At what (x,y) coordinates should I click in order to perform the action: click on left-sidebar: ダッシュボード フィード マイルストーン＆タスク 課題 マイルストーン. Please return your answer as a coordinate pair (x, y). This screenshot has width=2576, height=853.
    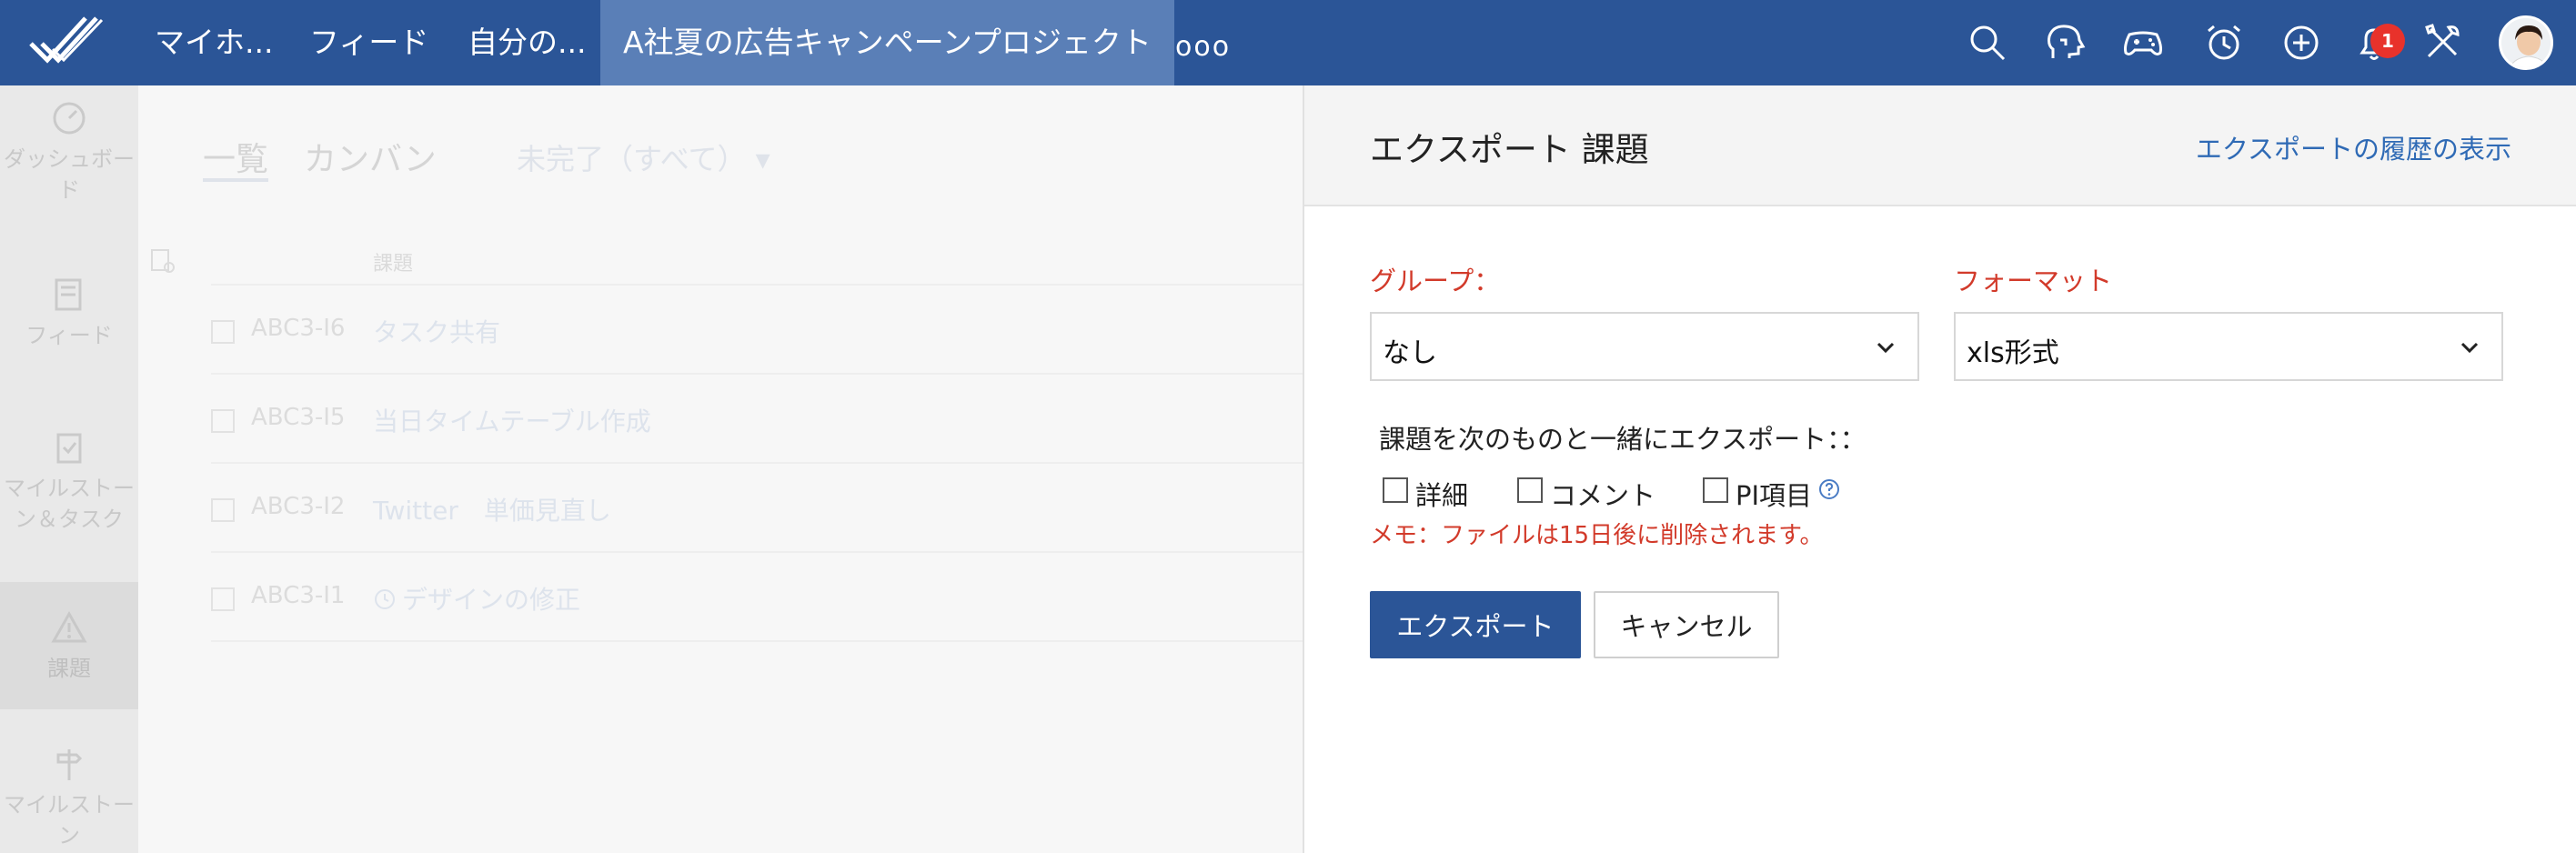
    Looking at the image, I should click on (69, 469).